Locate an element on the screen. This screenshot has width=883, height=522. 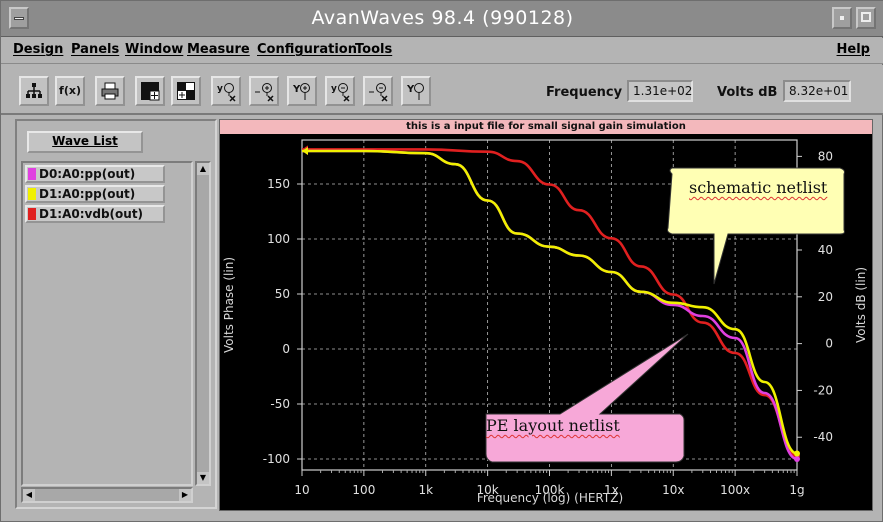
panel-tool-button is located at coordinates (150, 91).